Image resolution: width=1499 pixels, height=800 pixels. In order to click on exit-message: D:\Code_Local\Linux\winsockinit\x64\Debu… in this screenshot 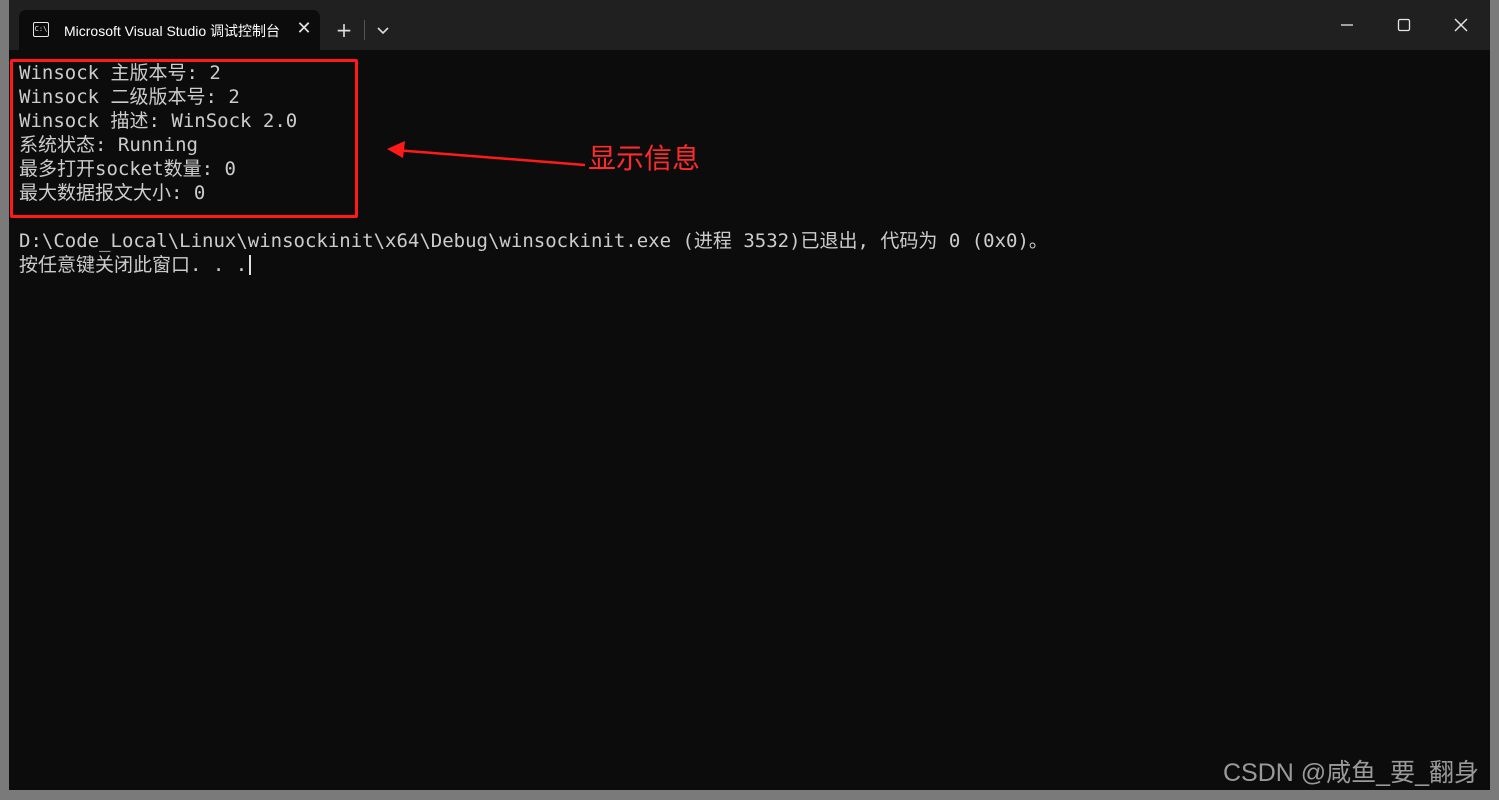, I will do `click(533, 241)`.